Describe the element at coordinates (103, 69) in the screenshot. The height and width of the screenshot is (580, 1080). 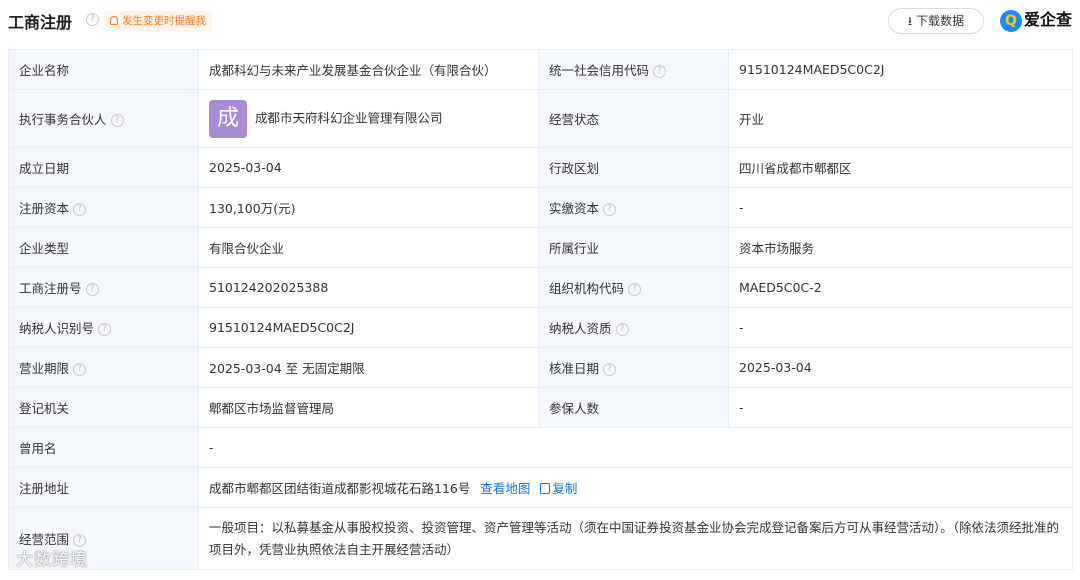
I see `label-company-name: 企业名称` at that location.